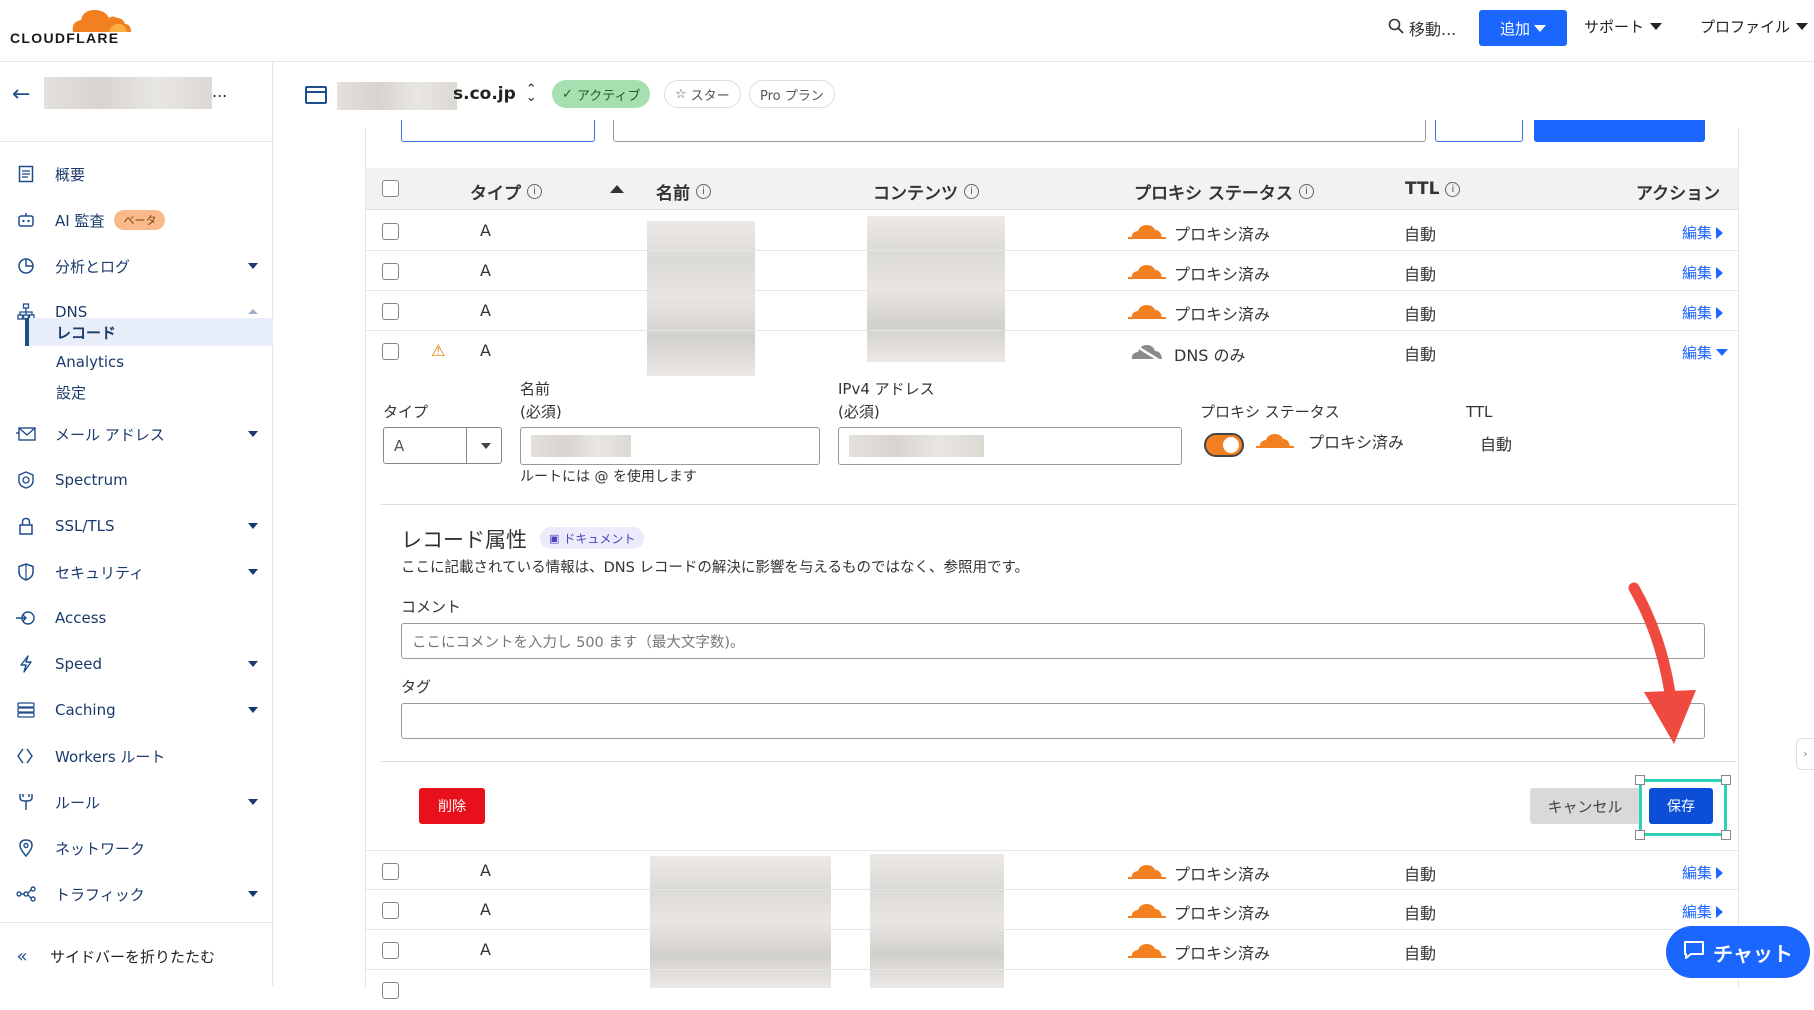 This screenshot has height=1010, width=1814. Describe the element at coordinates (1059, 504) in the screenshot. I see `divider` at that location.